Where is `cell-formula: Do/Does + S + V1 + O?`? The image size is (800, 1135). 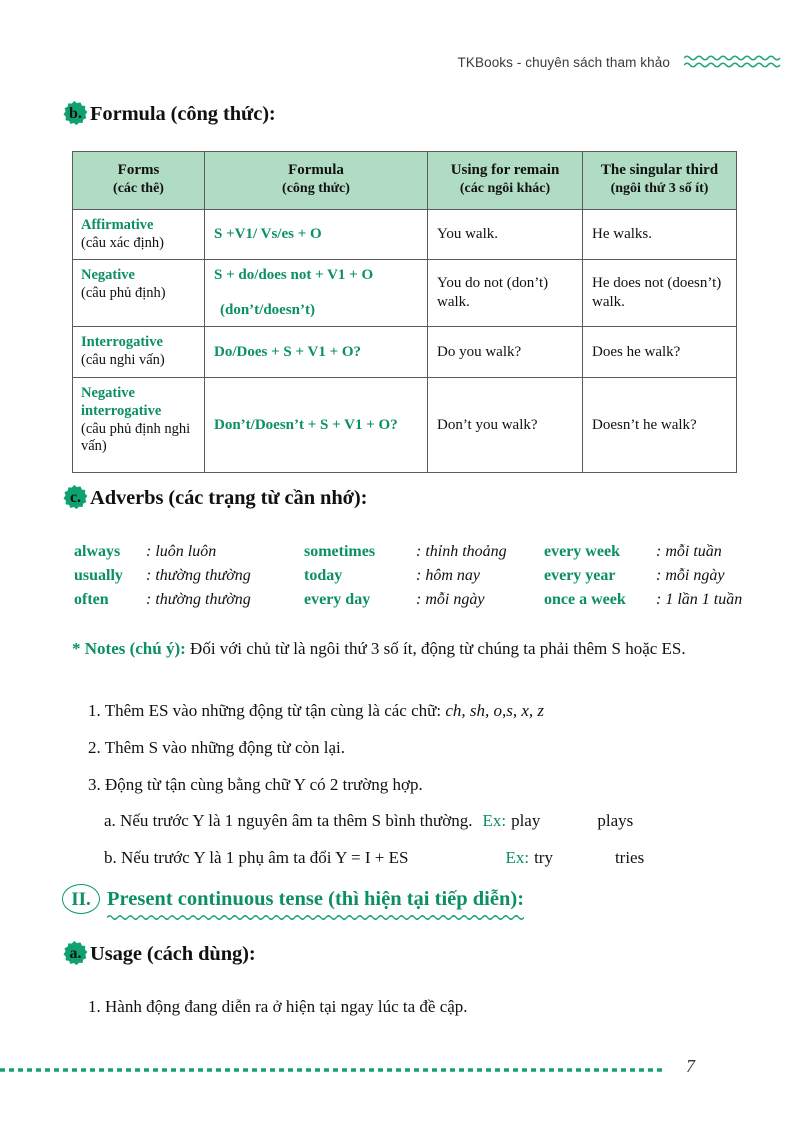 cell-formula: Do/Does + S + V1 + O? is located at coordinates (316, 352).